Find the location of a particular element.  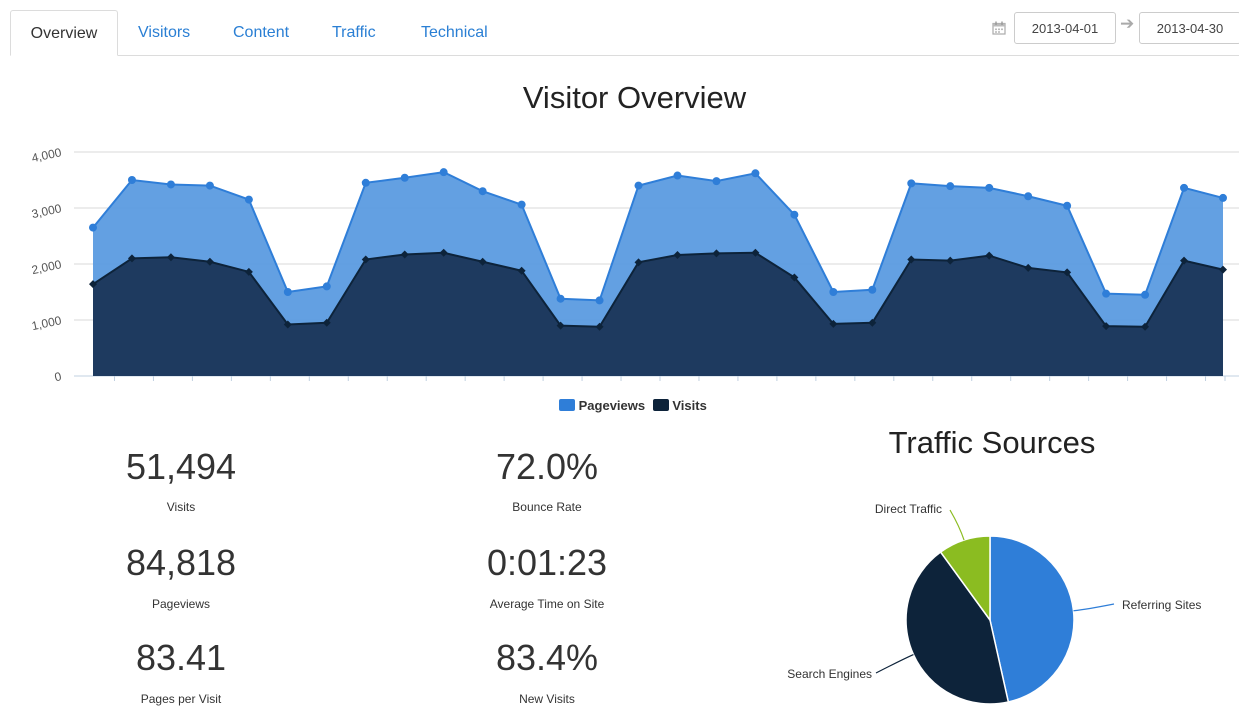

chart-legend: Pageviews Visits is located at coordinates (633, 404).